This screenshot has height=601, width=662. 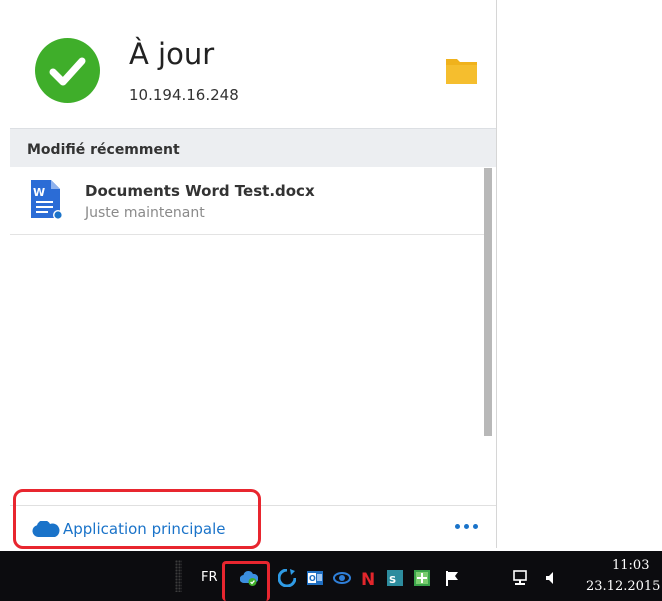 I want to click on file-modified-time: Juste maintenant, so click(x=145, y=213).